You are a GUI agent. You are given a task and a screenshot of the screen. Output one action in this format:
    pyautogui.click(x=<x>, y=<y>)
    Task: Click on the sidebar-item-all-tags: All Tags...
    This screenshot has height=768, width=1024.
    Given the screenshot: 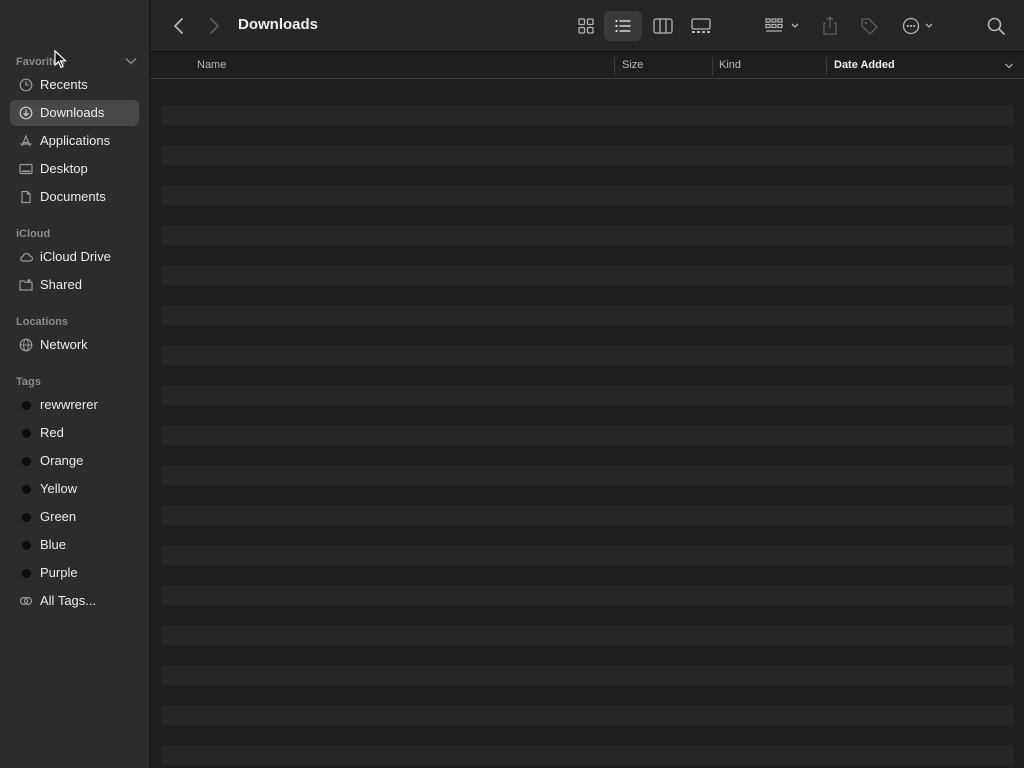 What is the action you would take?
    pyautogui.click(x=74, y=601)
    